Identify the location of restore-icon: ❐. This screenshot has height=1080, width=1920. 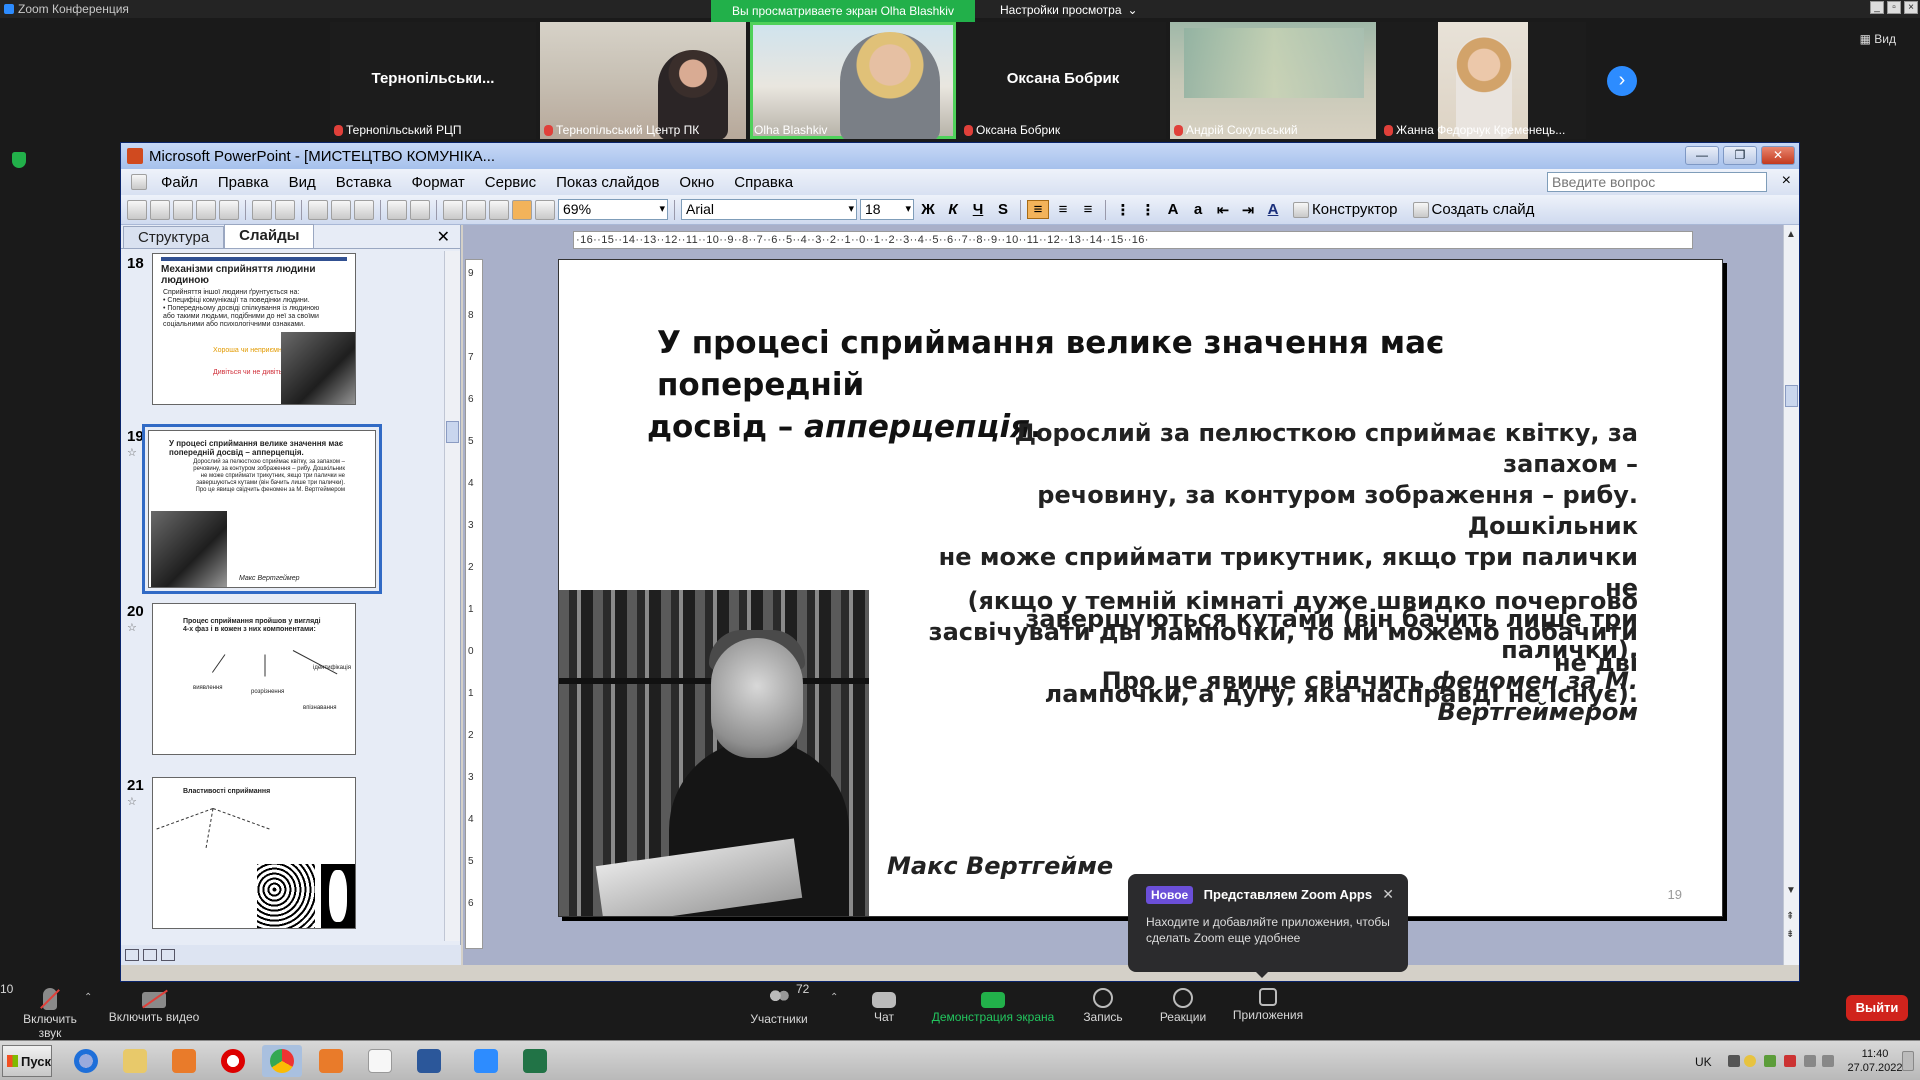
(1740, 155).